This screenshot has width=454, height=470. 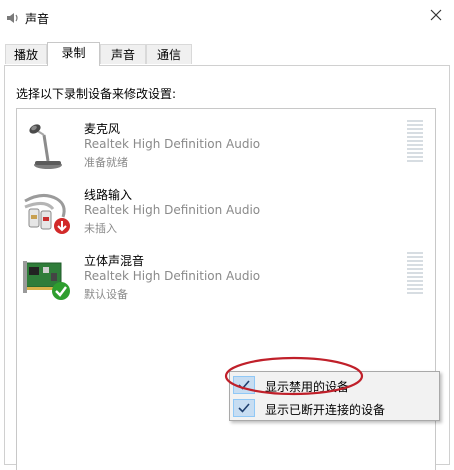 What do you see at coordinates (307, 387) in the screenshot?
I see `menu-item-label: 显示禁用的设备` at bounding box center [307, 387].